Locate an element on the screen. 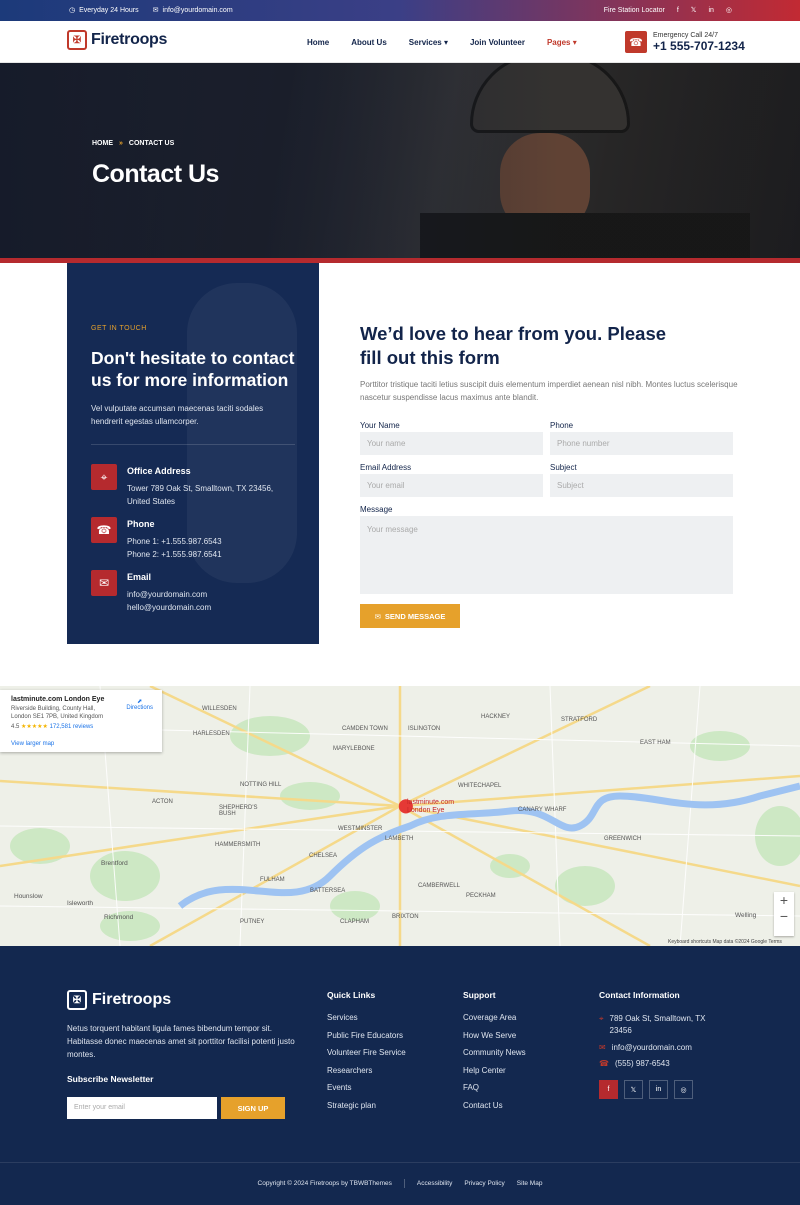 This screenshot has width=800, height=1205. nav-services: Services ▾ is located at coordinates (428, 42).